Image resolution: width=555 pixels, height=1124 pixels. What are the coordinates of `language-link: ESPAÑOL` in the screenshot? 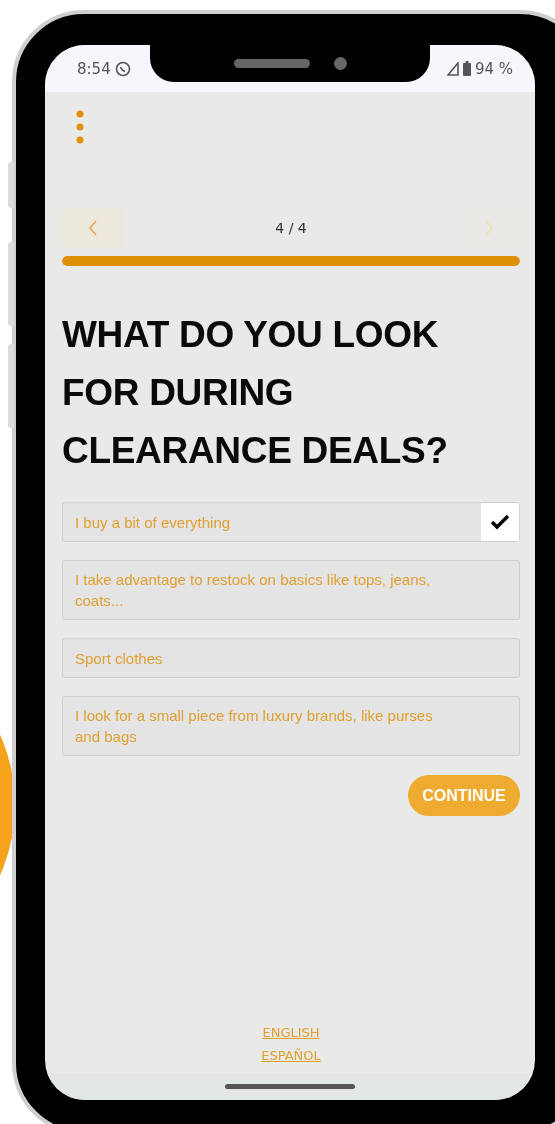 It's located at (291, 1055).